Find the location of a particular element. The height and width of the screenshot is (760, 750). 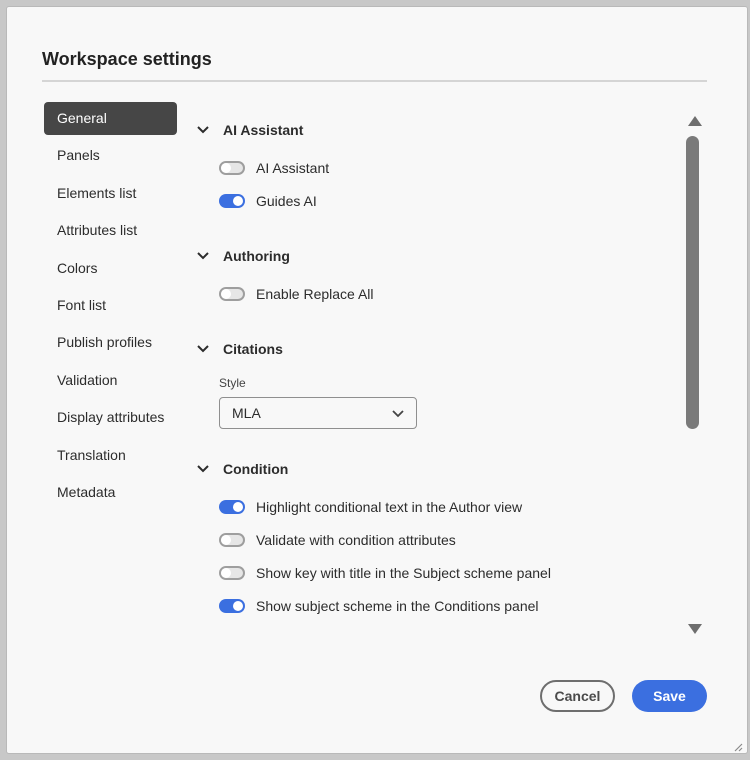

validate-condition-switch is located at coordinates (232, 540).